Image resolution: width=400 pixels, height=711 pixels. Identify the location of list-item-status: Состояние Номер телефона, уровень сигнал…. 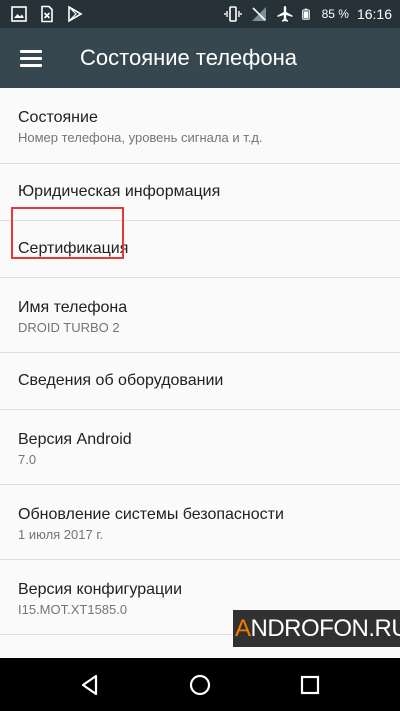
(200, 126).